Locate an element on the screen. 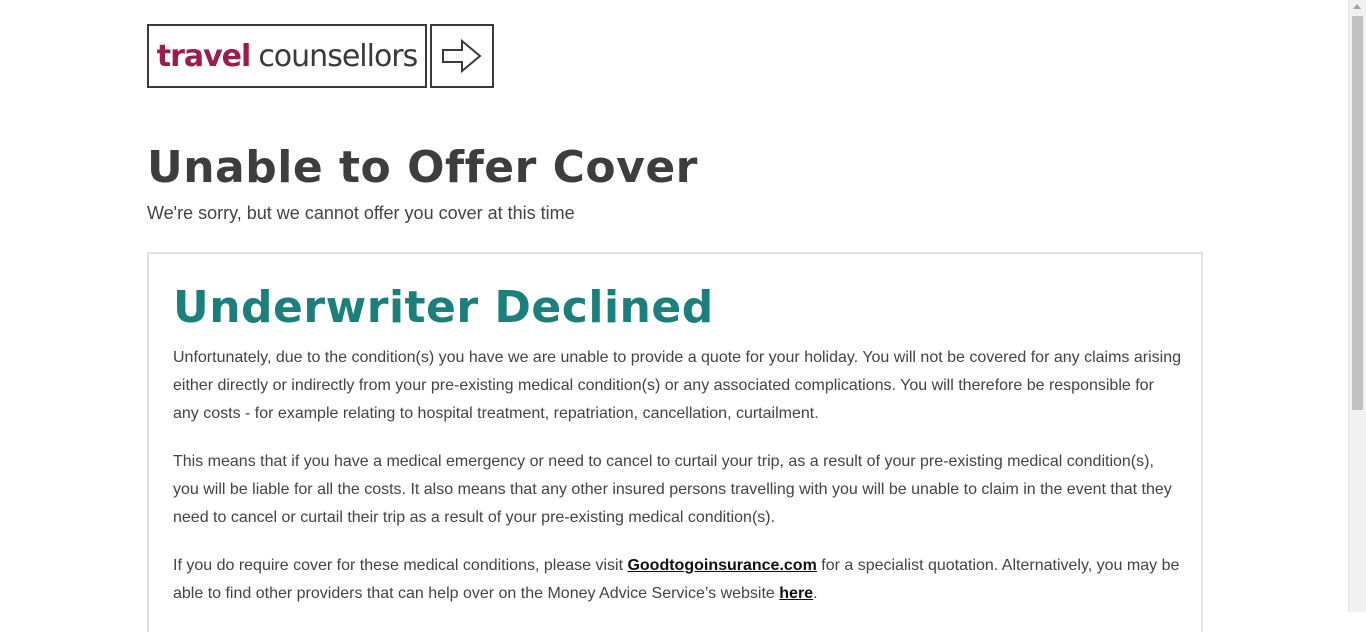  goodtogo-link: Goodtogoinsurance.com is located at coordinates (721, 565).